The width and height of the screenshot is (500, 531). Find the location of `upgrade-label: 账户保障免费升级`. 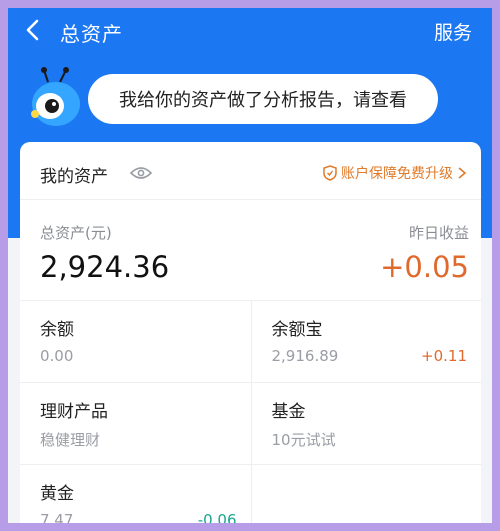

upgrade-label: 账户保障免费升级 is located at coordinates (397, 174).